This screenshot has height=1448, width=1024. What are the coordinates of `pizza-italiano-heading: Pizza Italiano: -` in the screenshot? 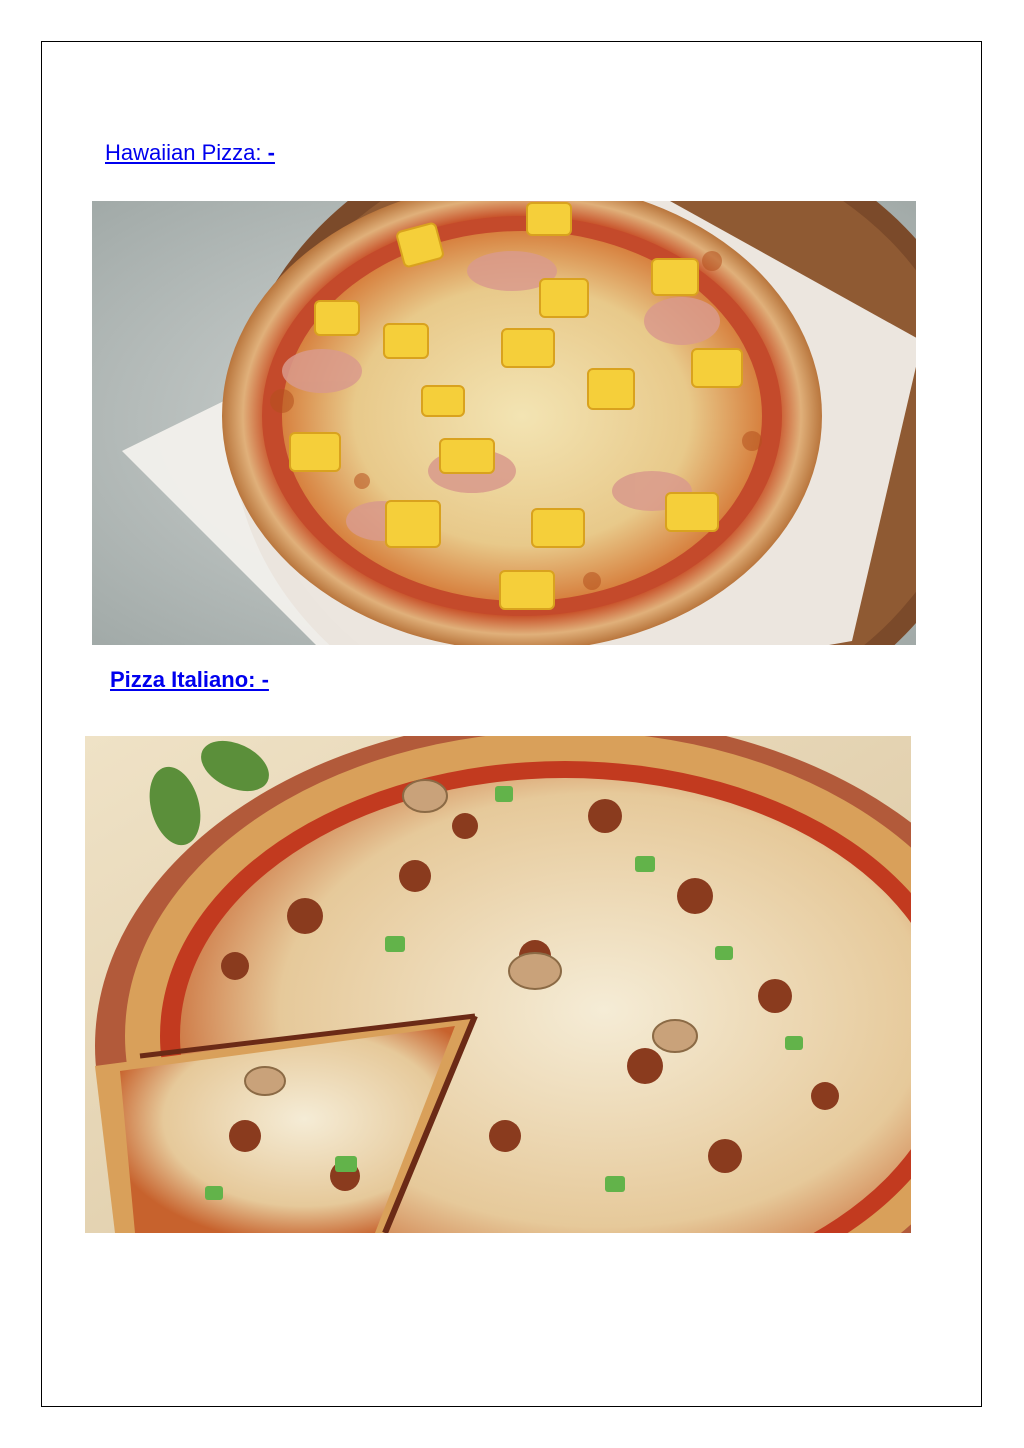 It's located at (189, 680).